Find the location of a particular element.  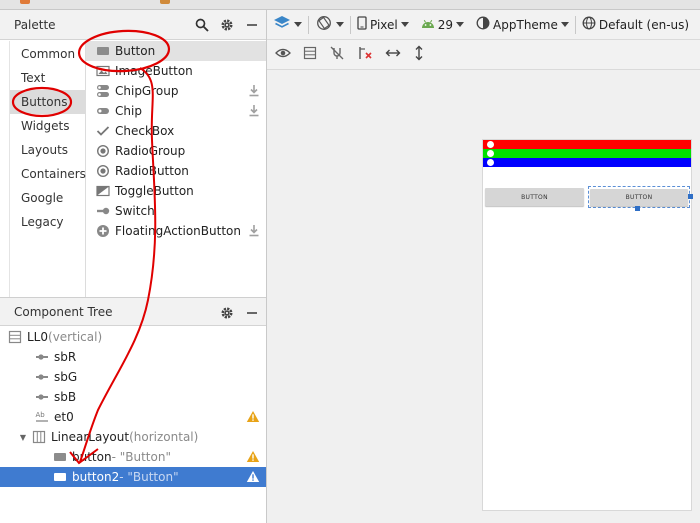

device-name: Pixel is located at coordinates (384, 24).